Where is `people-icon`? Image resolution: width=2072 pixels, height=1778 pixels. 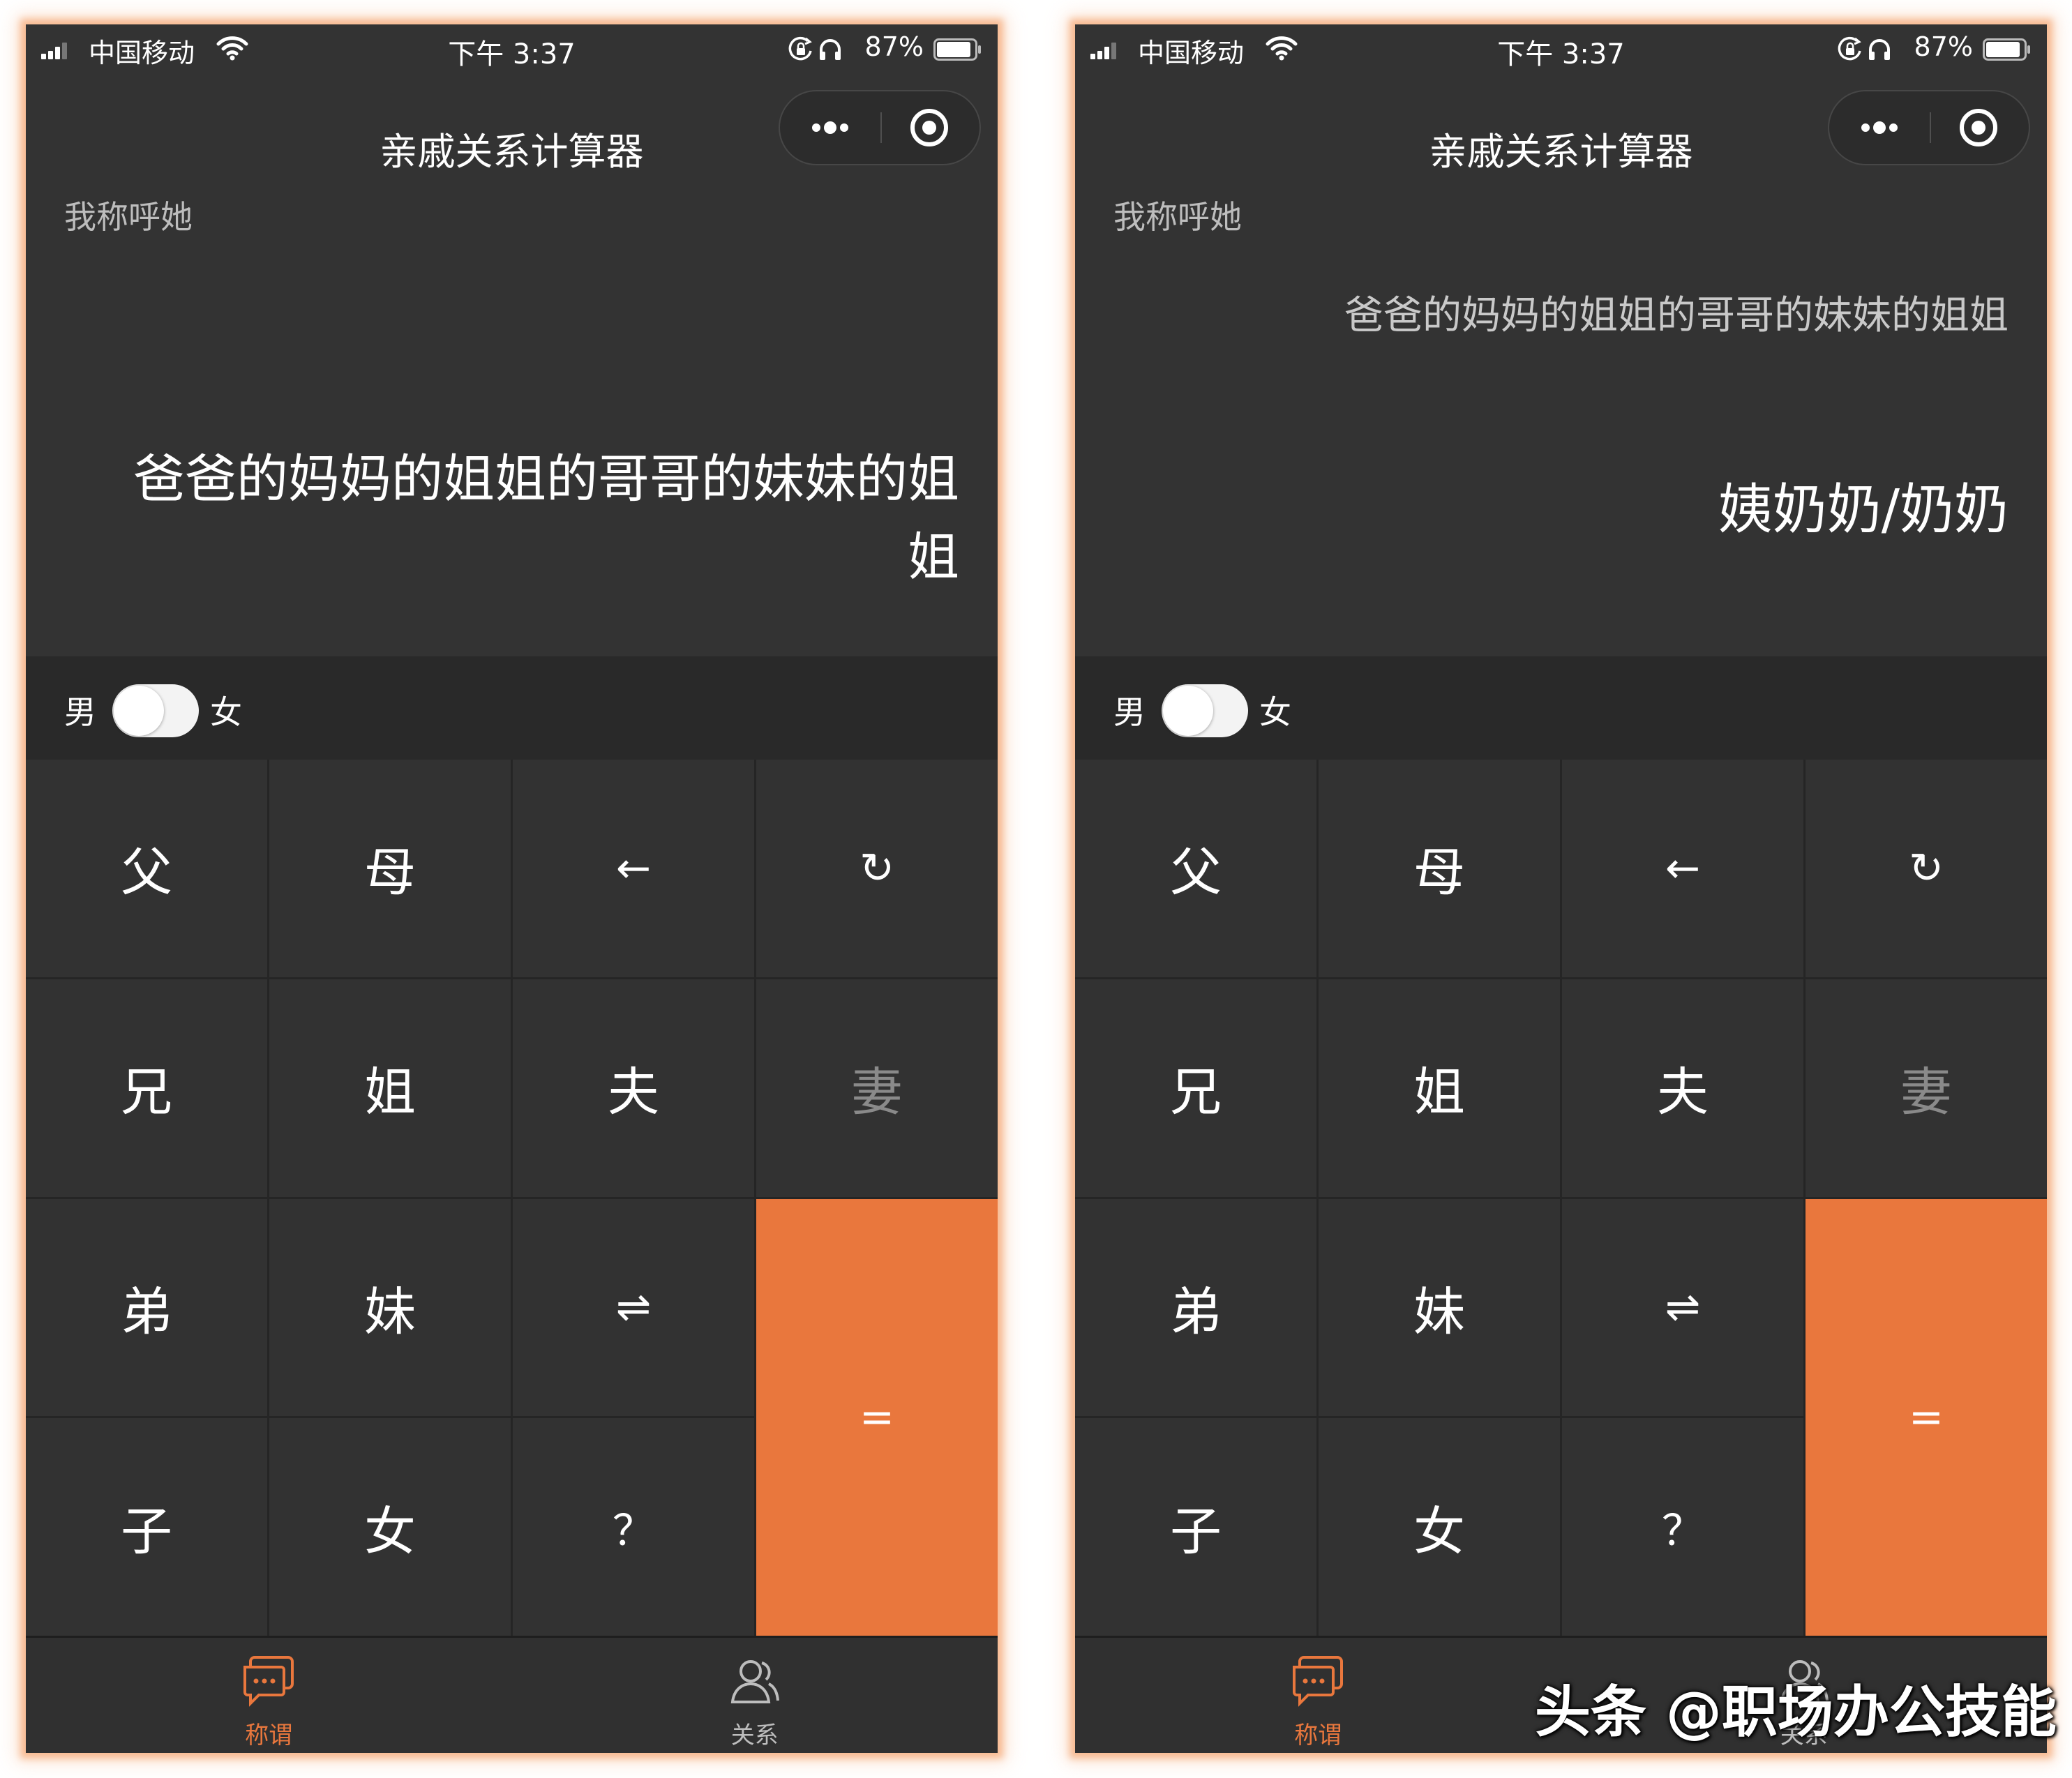 people-icon is located at coordinates (754, 1681).